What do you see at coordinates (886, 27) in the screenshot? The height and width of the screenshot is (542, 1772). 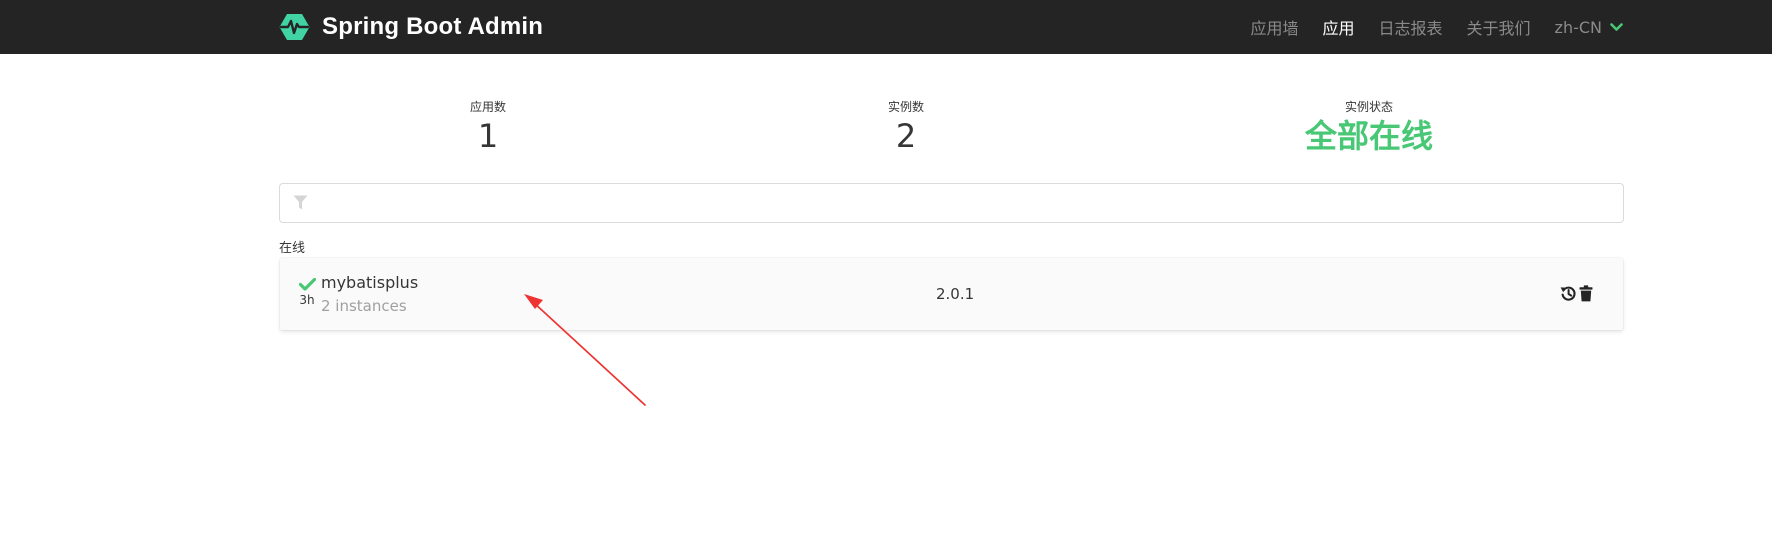 I see `navbar: Spring Boot Admin 应用墙 应用 日志报表 关于我们 zh-CN` at bounding box center [886, 27].